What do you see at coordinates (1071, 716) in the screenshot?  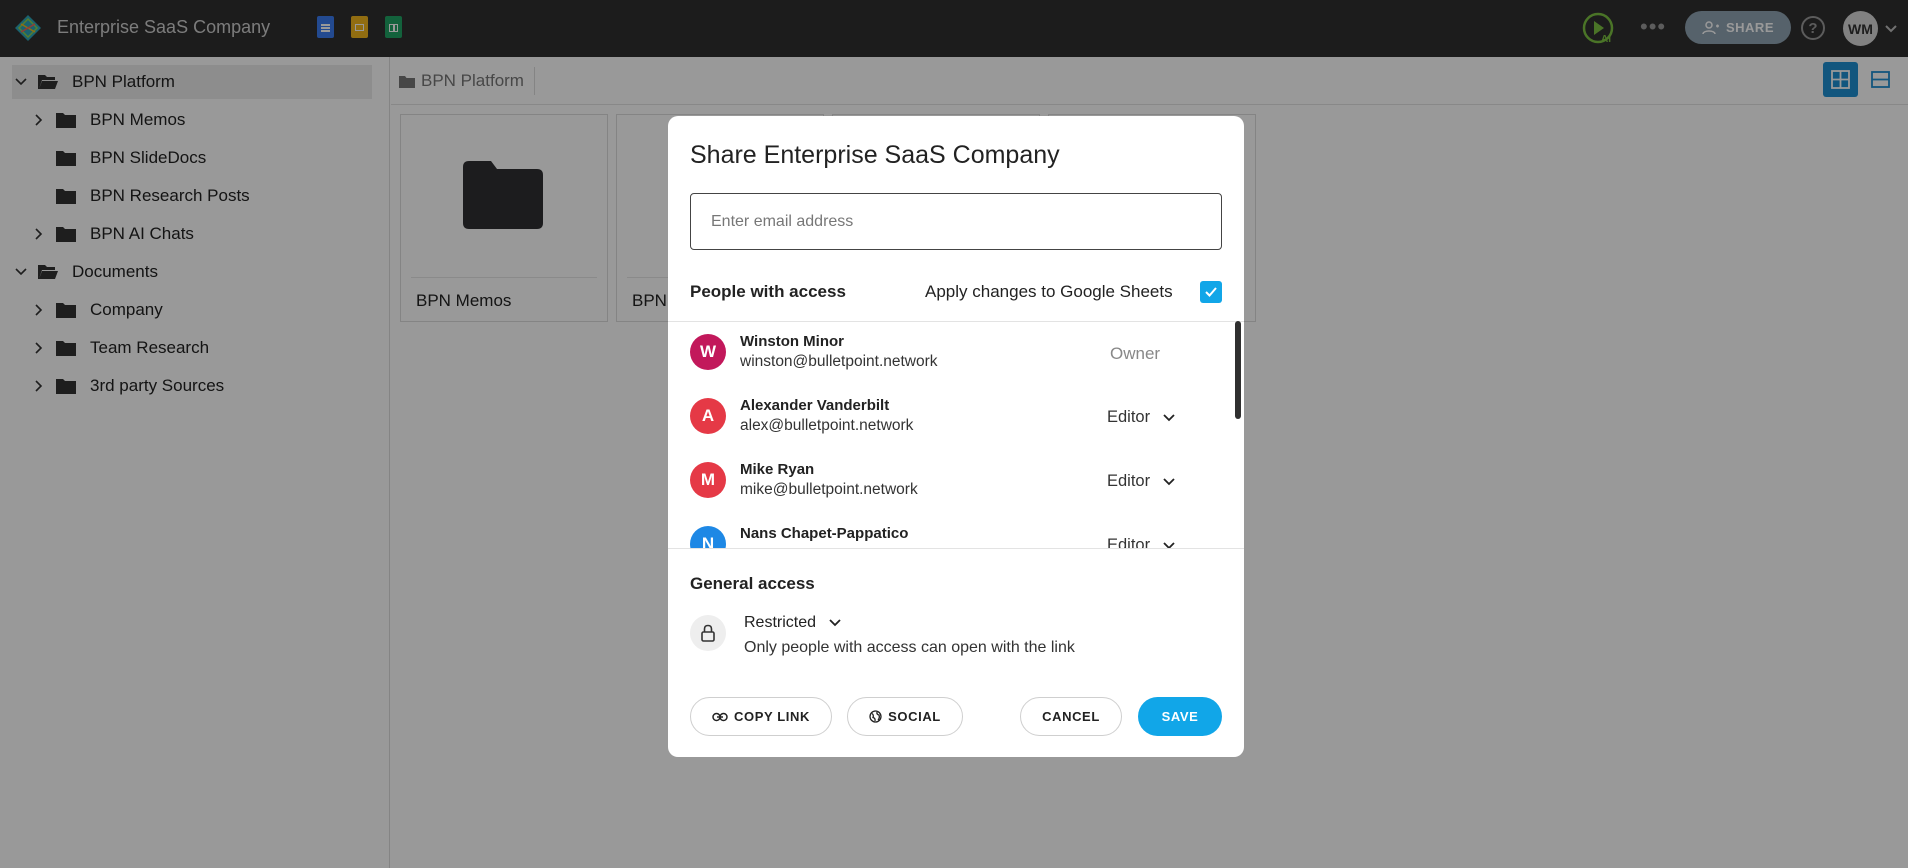 I see `cancel-button: CANCEL` at bounding box center [1071, 716].